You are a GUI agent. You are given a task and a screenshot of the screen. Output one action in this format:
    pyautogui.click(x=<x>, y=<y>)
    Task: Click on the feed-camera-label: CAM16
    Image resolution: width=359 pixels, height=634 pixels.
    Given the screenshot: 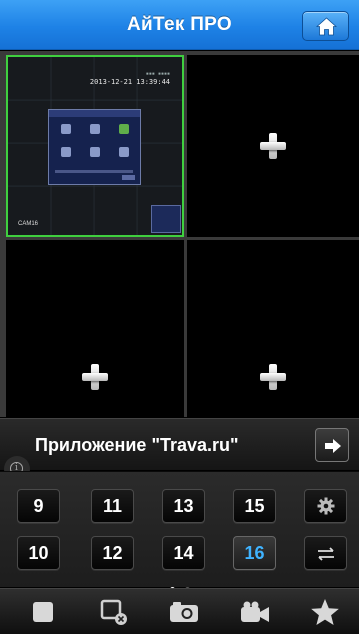 What is the action you would take?
    pyautogui.click(x=28, y=224)
    